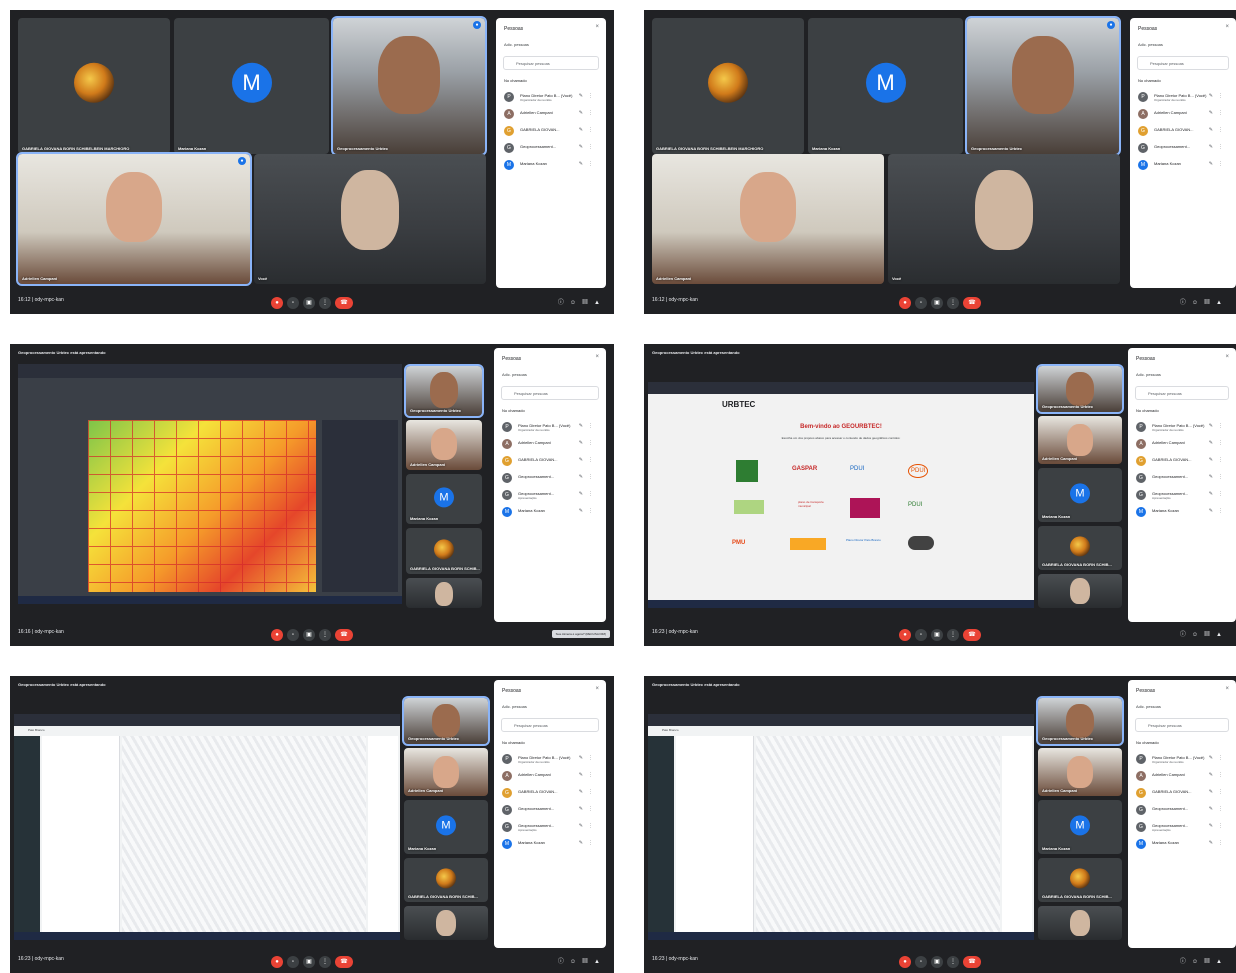  Describe the element at coordinates (446, 772) in the screenshot. I see `tile-adriellen: Adriellen Campani` at that location.